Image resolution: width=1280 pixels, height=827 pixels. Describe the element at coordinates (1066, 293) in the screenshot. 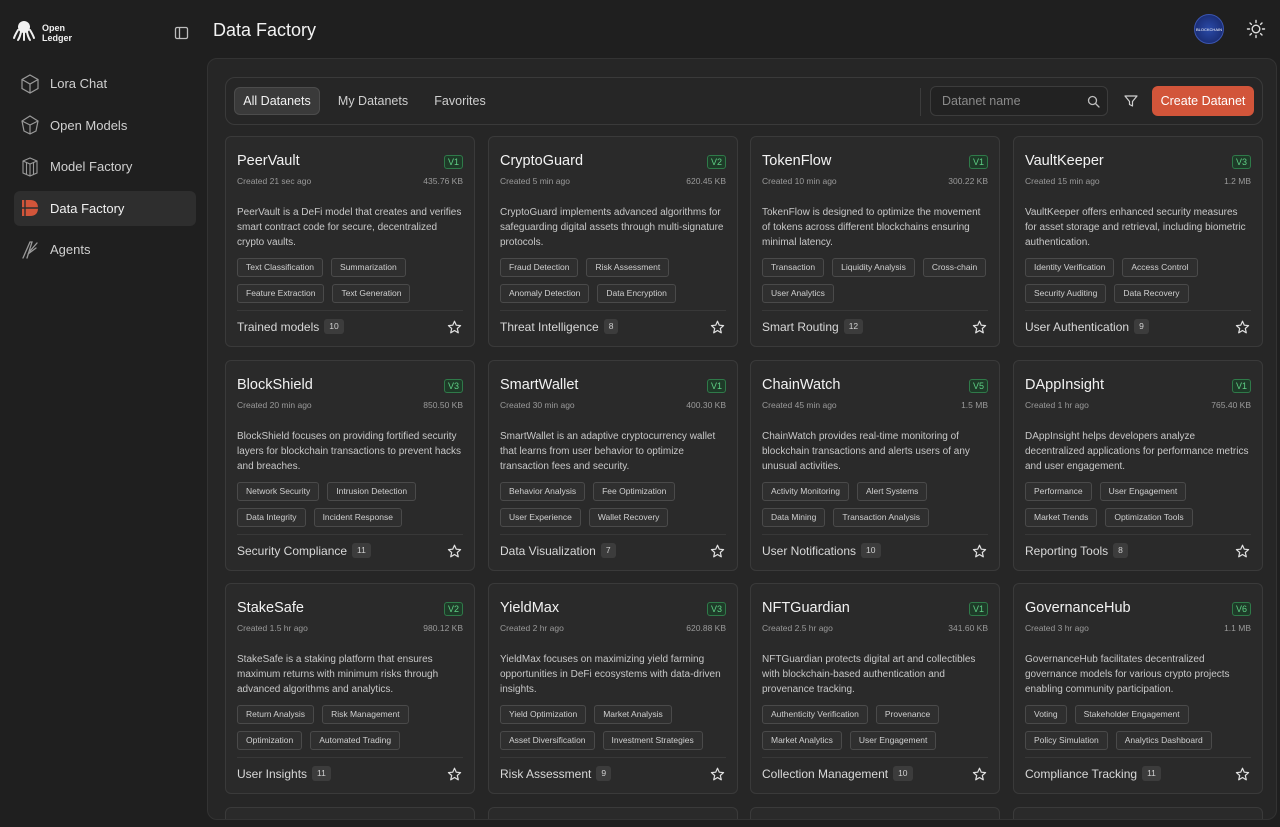

I see `tag-chip: Security Auditing` at that location.